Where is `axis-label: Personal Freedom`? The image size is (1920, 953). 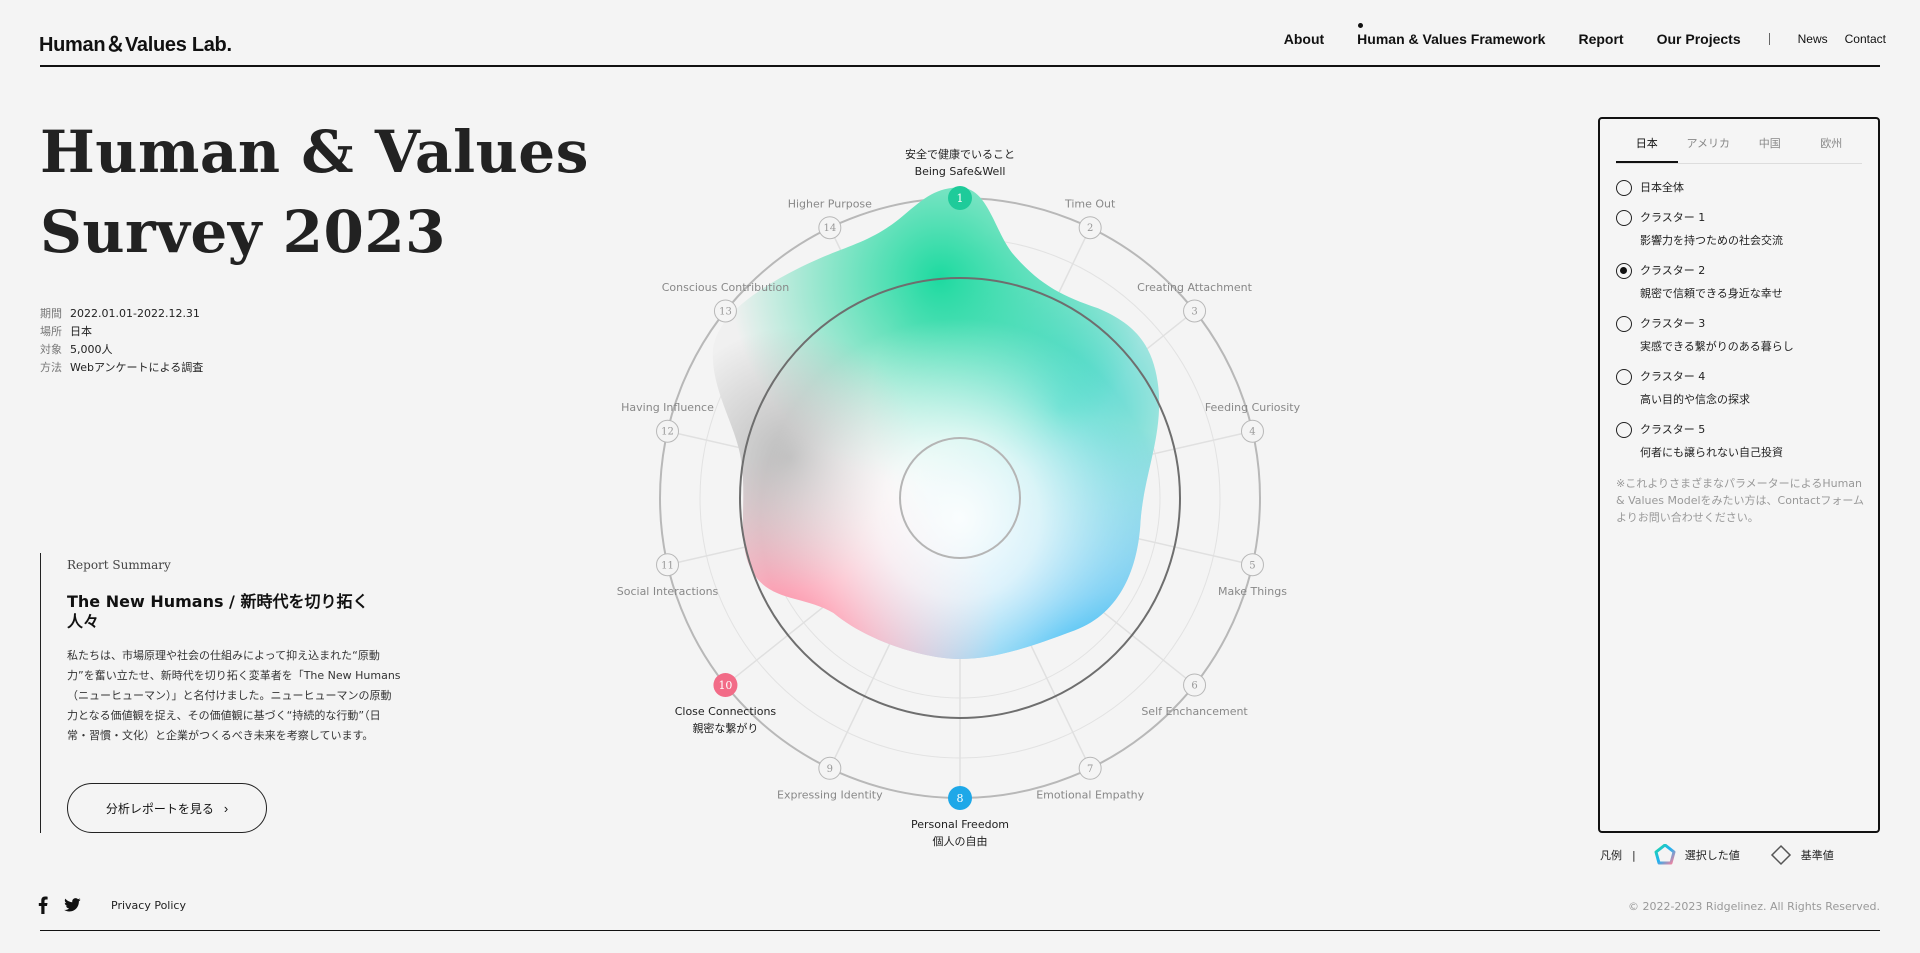
axis-label: Personal Freedom is located at coordinates (960, 824).